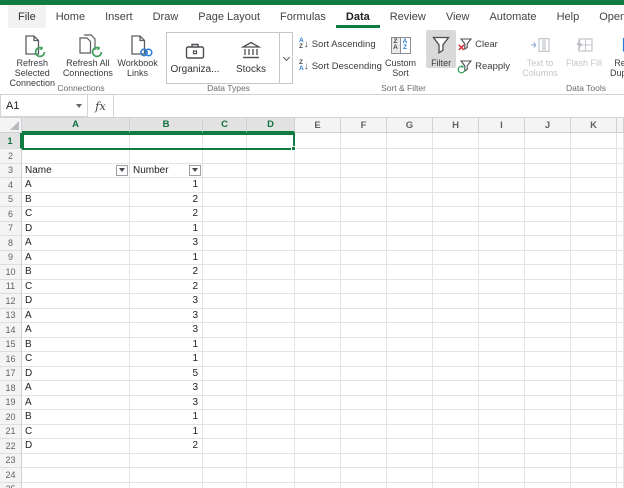  Describe the element at coordinates (11, 431) in the screenshot. I see `row-header-21: 21` at that location.